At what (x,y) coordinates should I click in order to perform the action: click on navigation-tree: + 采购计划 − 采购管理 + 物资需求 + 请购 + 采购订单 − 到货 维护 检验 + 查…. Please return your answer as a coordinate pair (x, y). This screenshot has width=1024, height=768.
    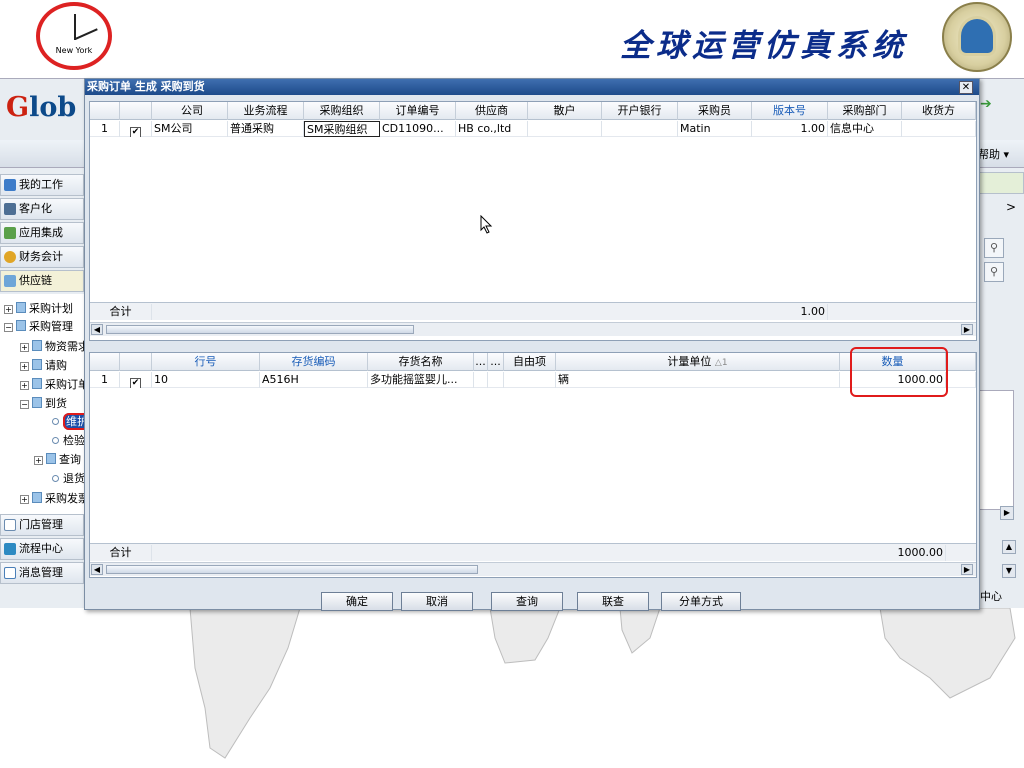
    Looking at the image, I should click on (45, 404).